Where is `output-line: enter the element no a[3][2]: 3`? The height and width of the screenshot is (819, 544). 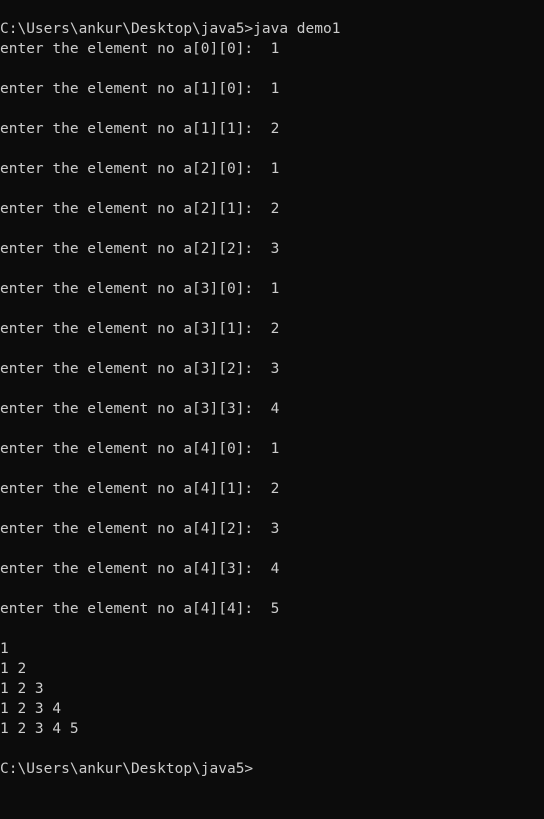
output-line: enter the element no a[3][2]: 3 is located at coordinates (140, 369).